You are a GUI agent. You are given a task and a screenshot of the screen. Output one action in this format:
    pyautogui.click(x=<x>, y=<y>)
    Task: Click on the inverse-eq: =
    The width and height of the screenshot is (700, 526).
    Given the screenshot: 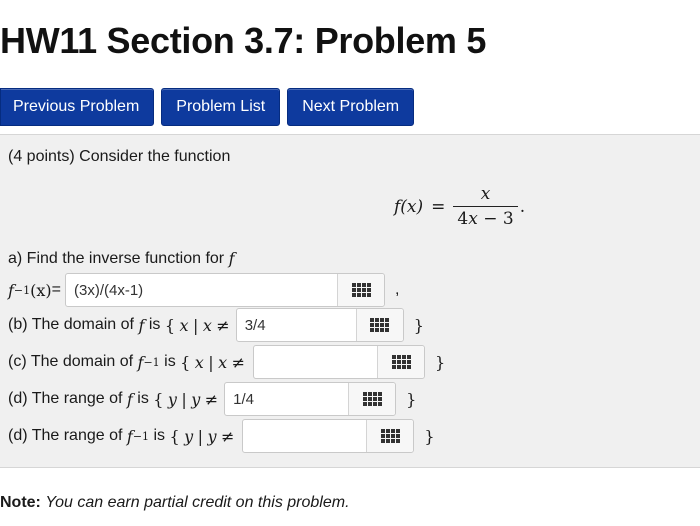 What is the action you would take?
    pyautogui.click(x=56, y=289)
    